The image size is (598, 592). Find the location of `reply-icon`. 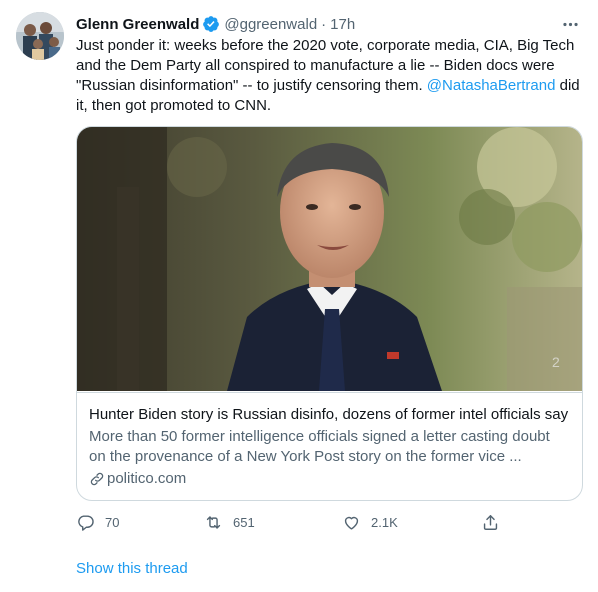

reply-icon is located at coordinates (86, 522).